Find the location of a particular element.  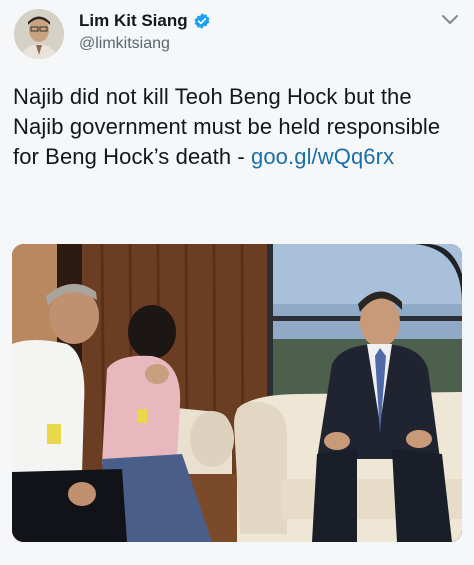

author-row: Lim Kit Siang is located at coordinates (145, 21).